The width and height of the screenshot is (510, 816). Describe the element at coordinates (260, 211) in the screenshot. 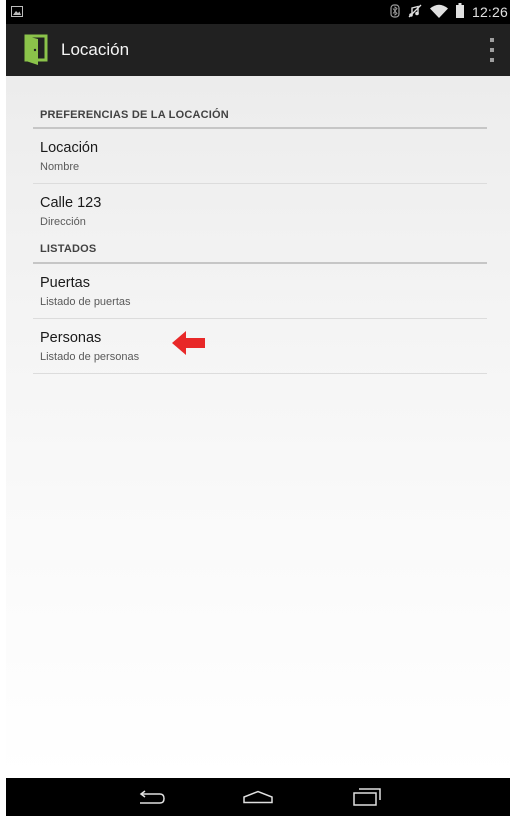

I see `pref-item-location-address: Calle 123 Dirección` at that location.